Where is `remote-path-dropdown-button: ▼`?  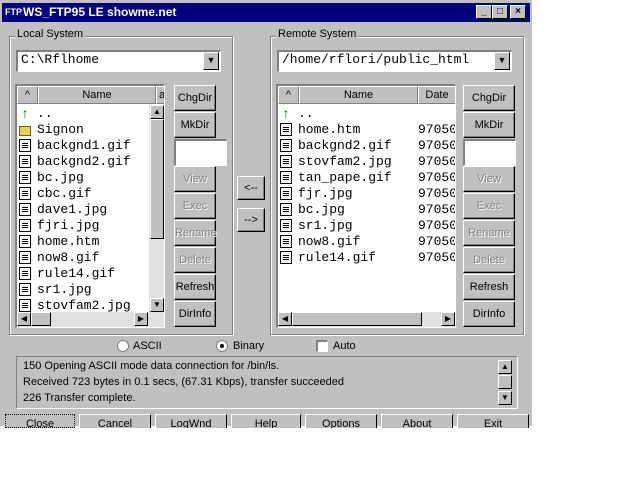
remote-path-dropdown-button: ▼ is located at coordinates (502, 61).